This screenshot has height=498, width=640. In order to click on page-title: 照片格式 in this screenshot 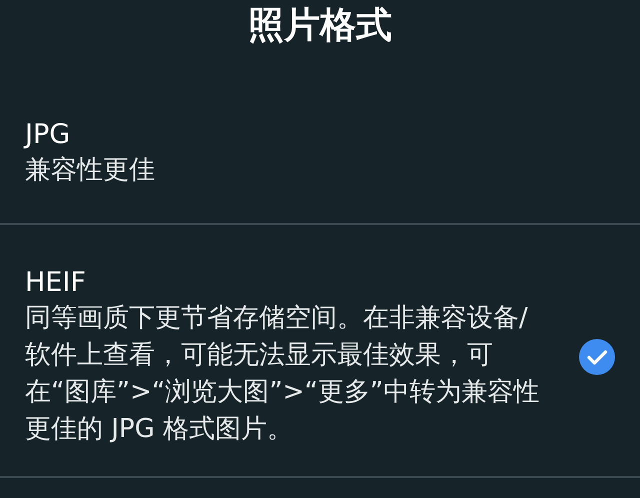, I will do `click(320, 26)`.